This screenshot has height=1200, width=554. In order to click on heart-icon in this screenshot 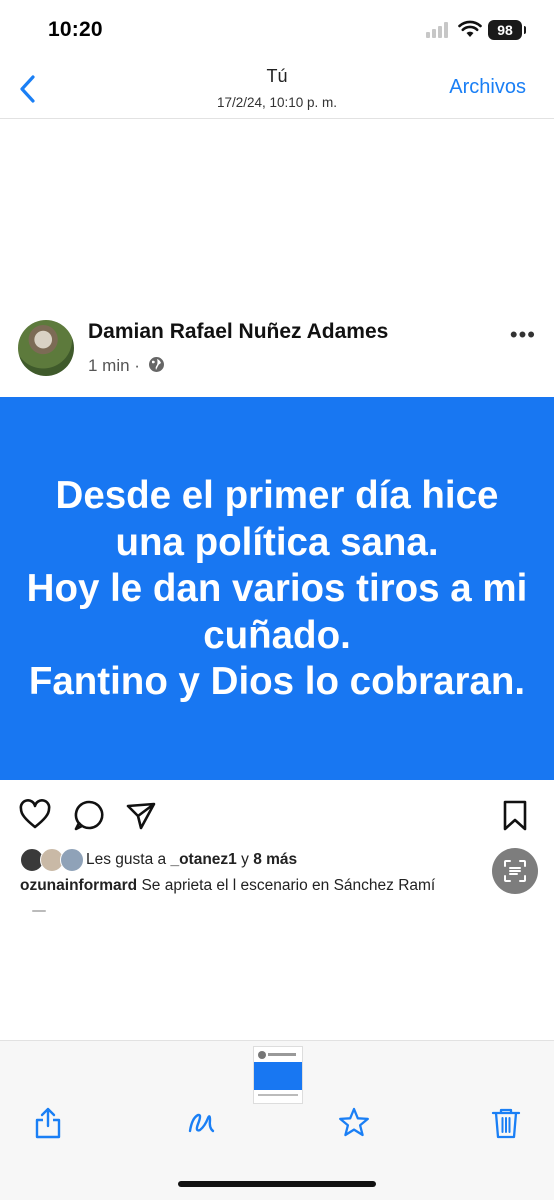, I will do `click(35, 815)`.